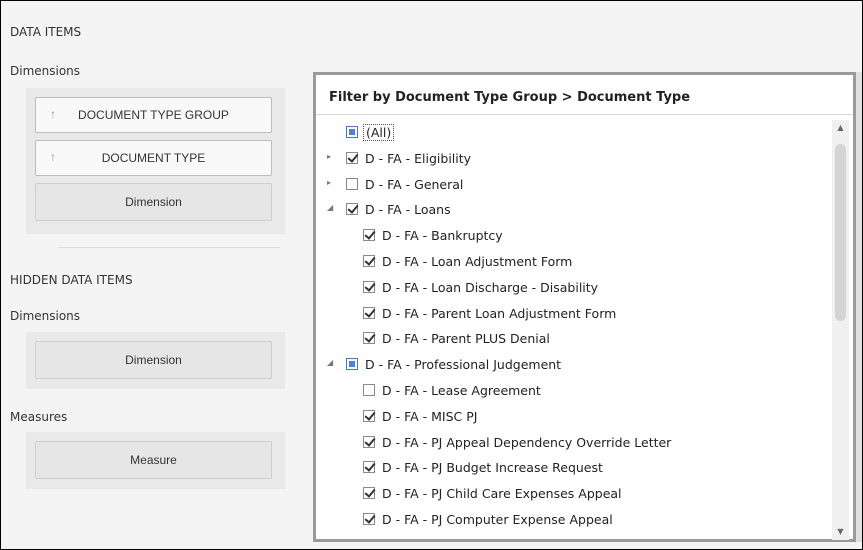  Describe the element at coordinates (461, 390) in the screenshot. I see `tree-item-label: D - FA - Lease Agreement` at that location.